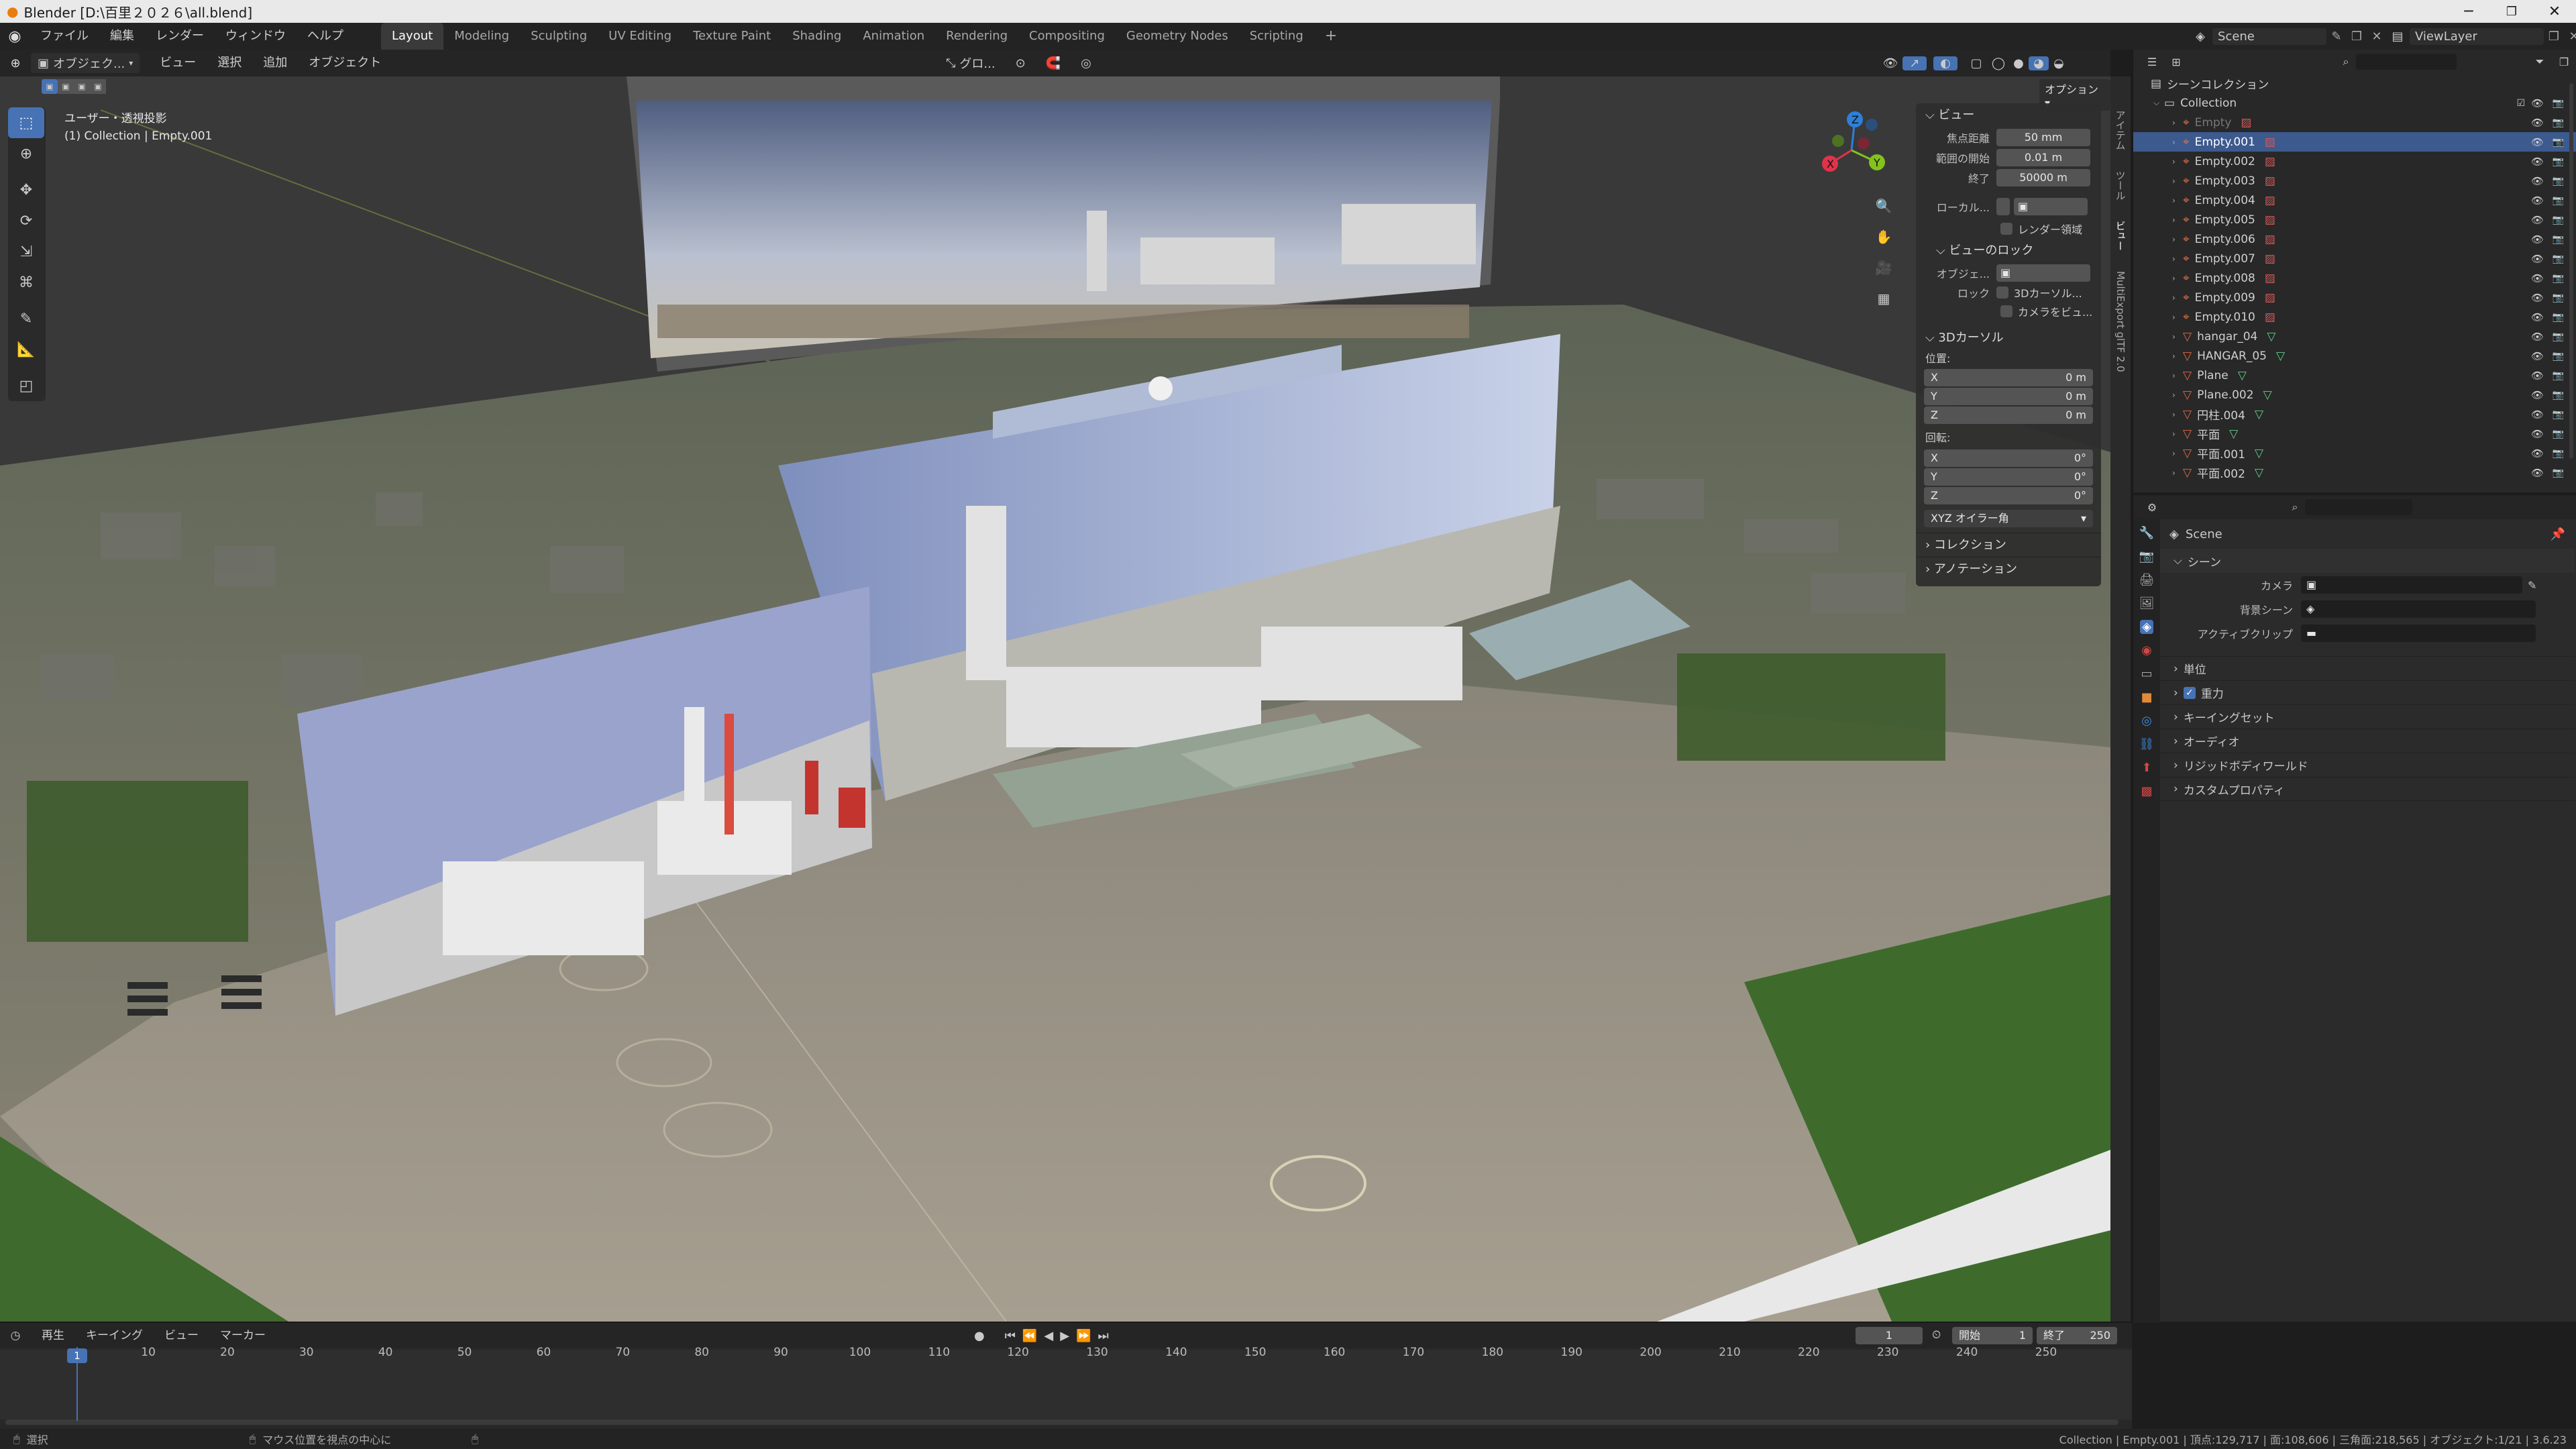 This screenshot has height=1449, width=2576. I want to click on lock-3dcursor-checkbox, so click(2002, 292).